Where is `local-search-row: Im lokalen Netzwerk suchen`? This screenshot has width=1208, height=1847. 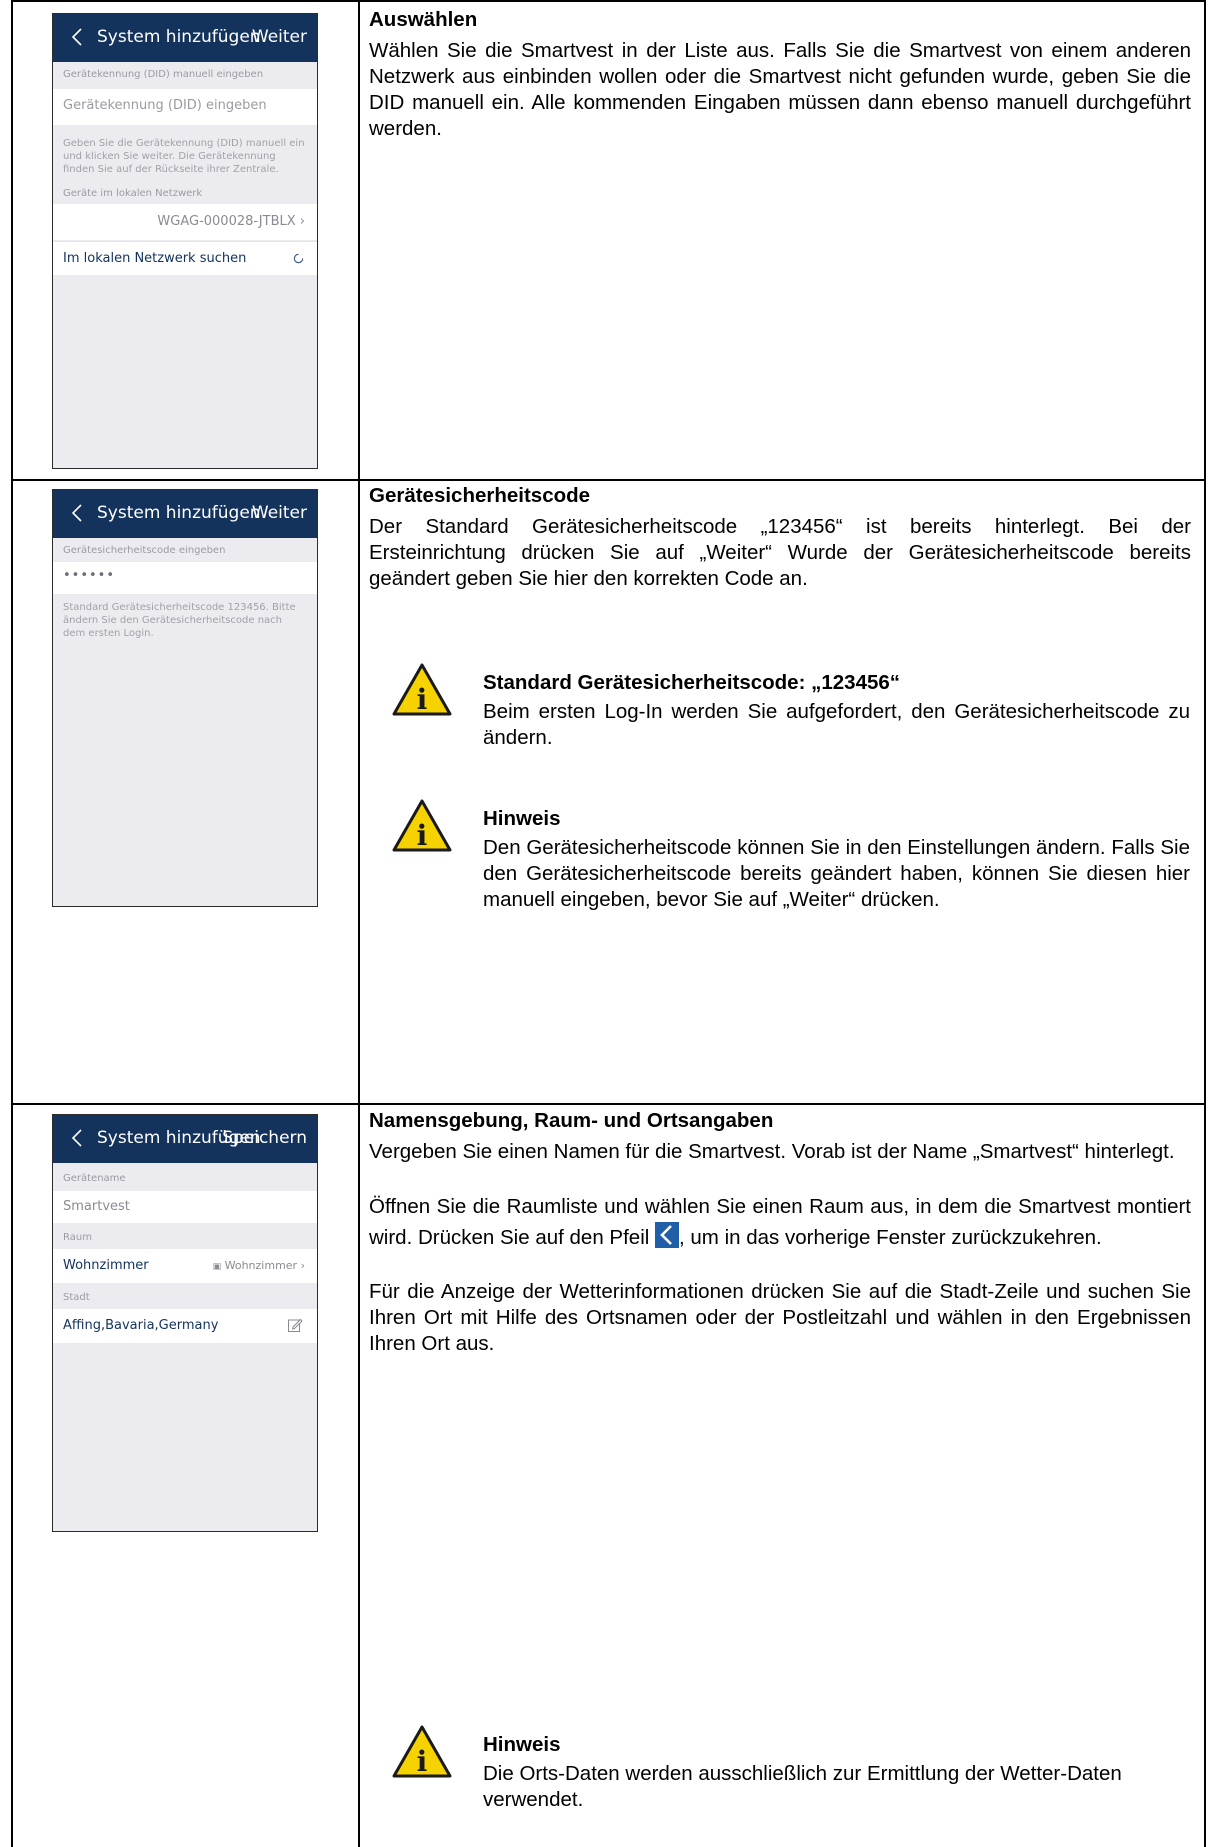
local-search-row: Im lokalen Netzwerk suchen is located at coordinates (185, 258).